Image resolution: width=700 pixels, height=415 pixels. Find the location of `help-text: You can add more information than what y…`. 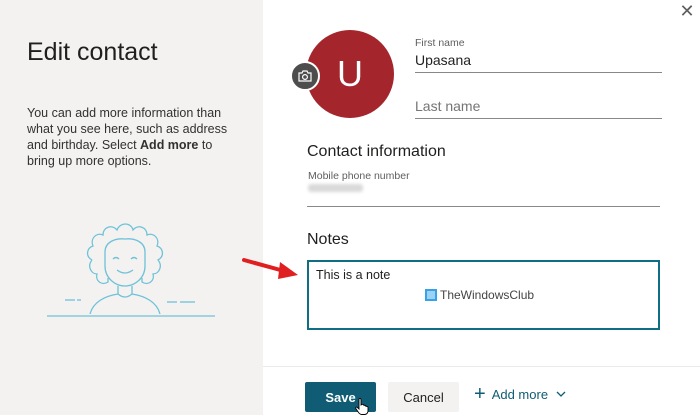

help-text: You can add more information than what y… is located at coordinates (127, 137).